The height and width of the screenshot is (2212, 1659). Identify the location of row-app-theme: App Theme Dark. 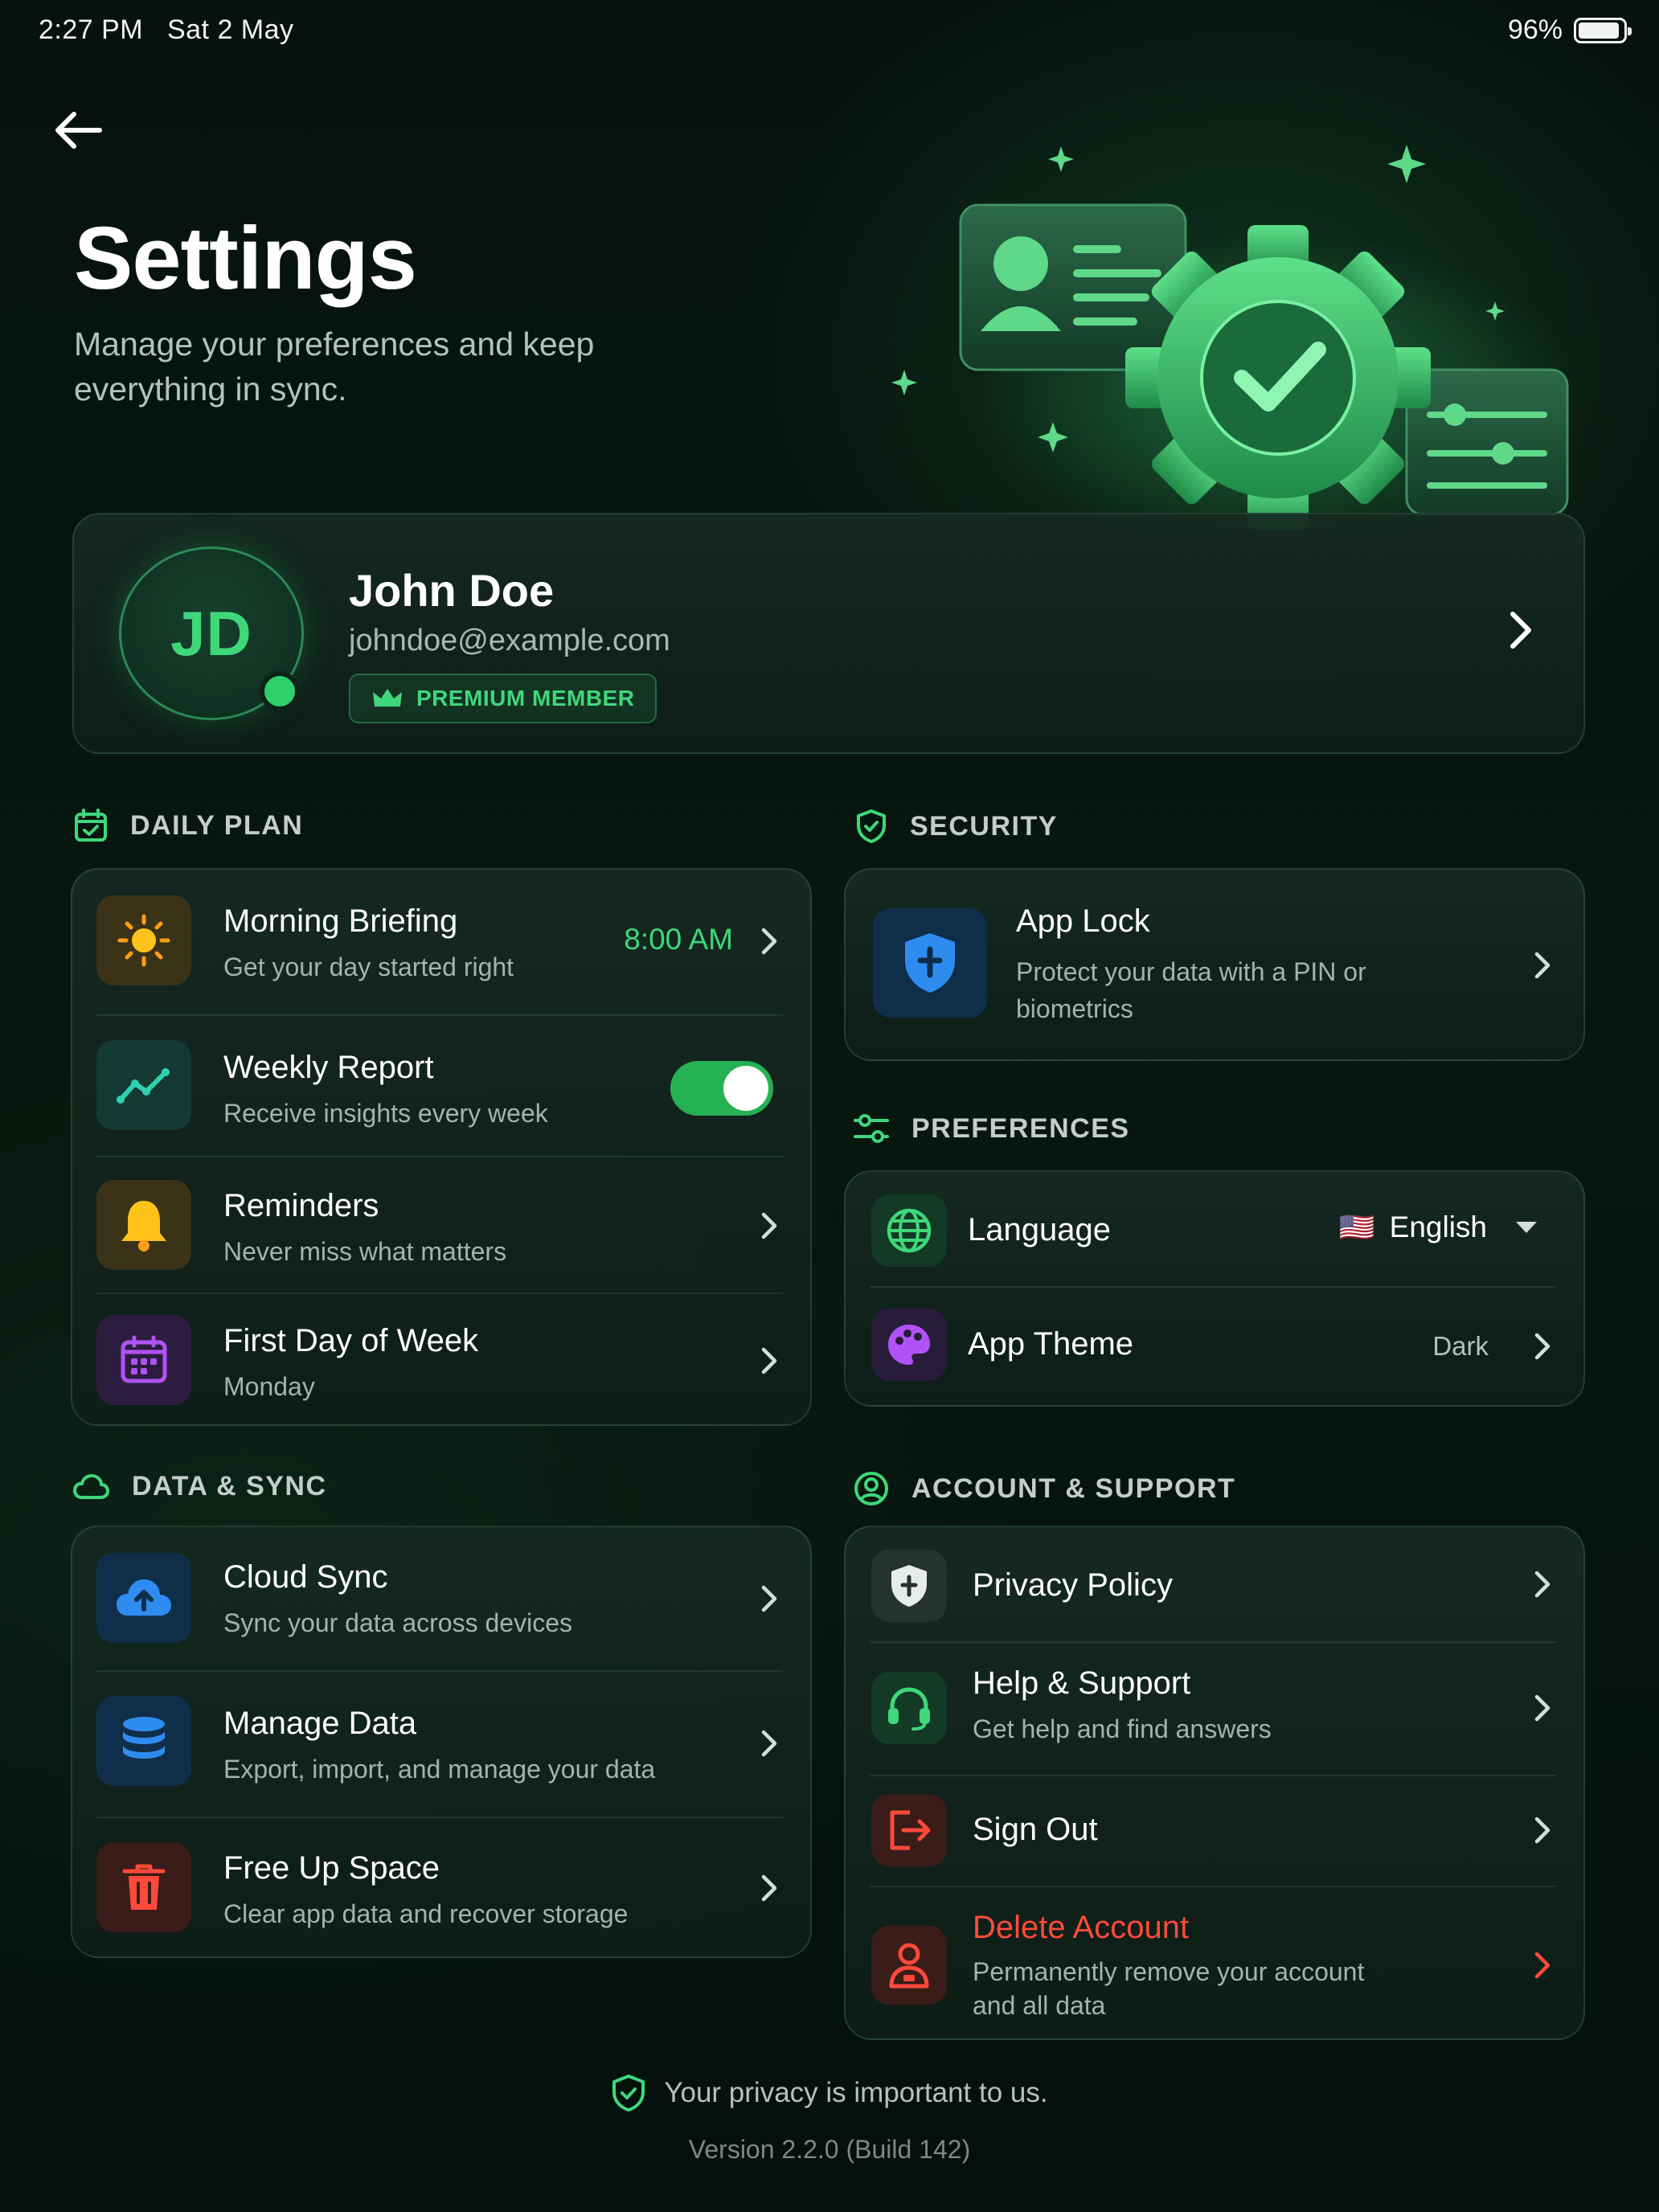
(1214, 1348).